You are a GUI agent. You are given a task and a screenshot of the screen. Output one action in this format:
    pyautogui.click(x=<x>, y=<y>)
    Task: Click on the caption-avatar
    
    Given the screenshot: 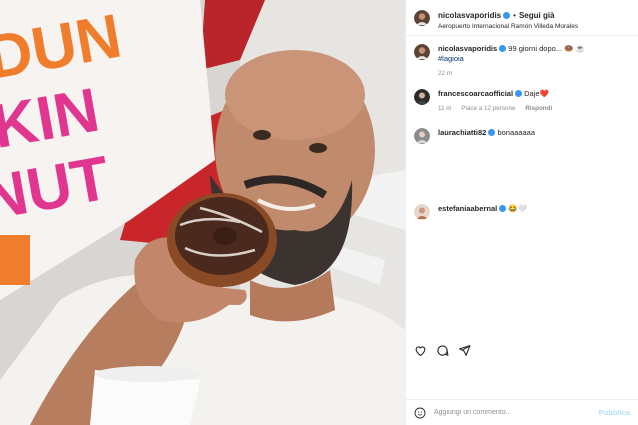 What is the action you would take?
    pyautogui.click(x=422, y=52)
    